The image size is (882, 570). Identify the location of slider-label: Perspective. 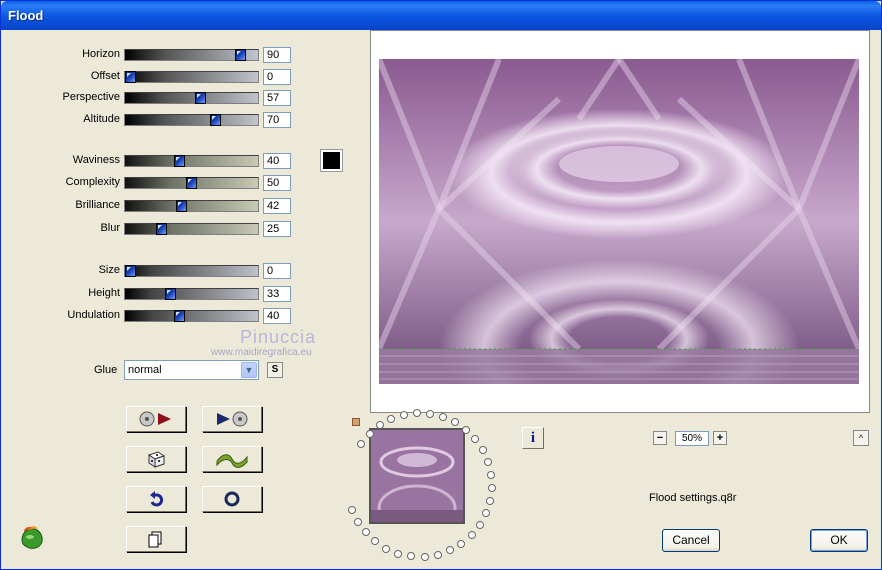
(91, 97).